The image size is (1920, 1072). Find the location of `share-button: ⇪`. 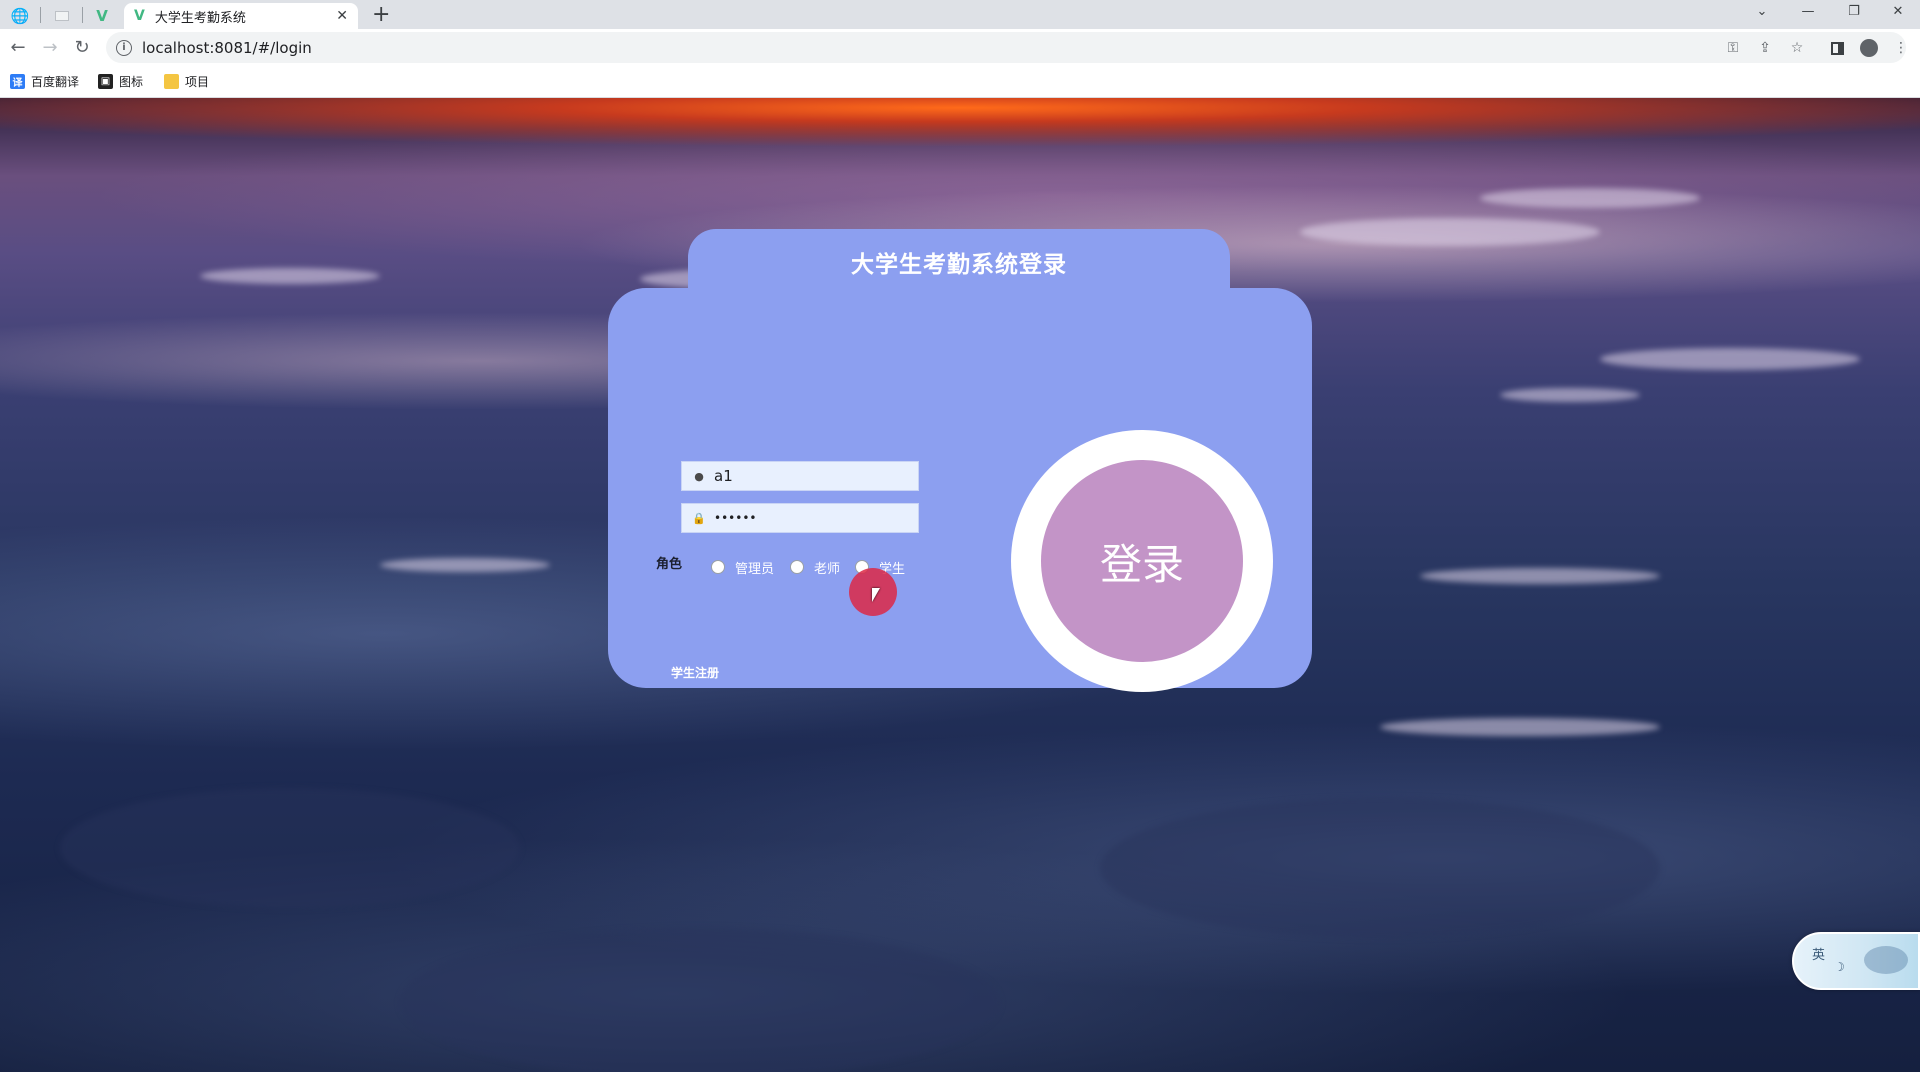

share-button: ⇪ is located at coordinates (1765, 48).